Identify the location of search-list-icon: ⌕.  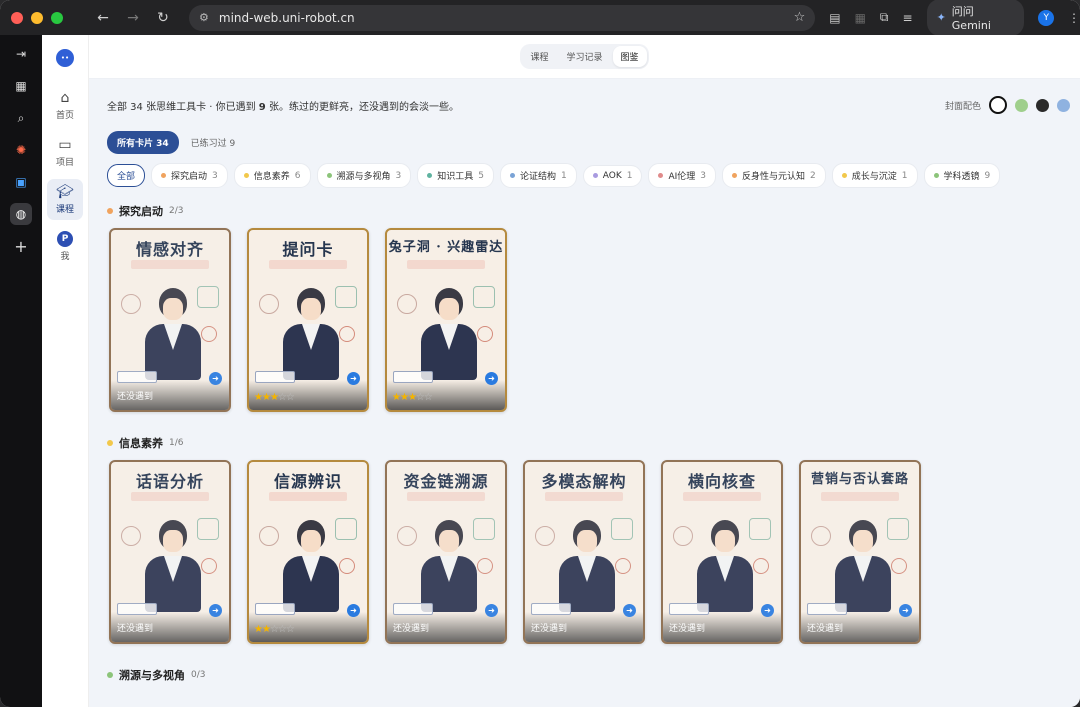
(21, 118).